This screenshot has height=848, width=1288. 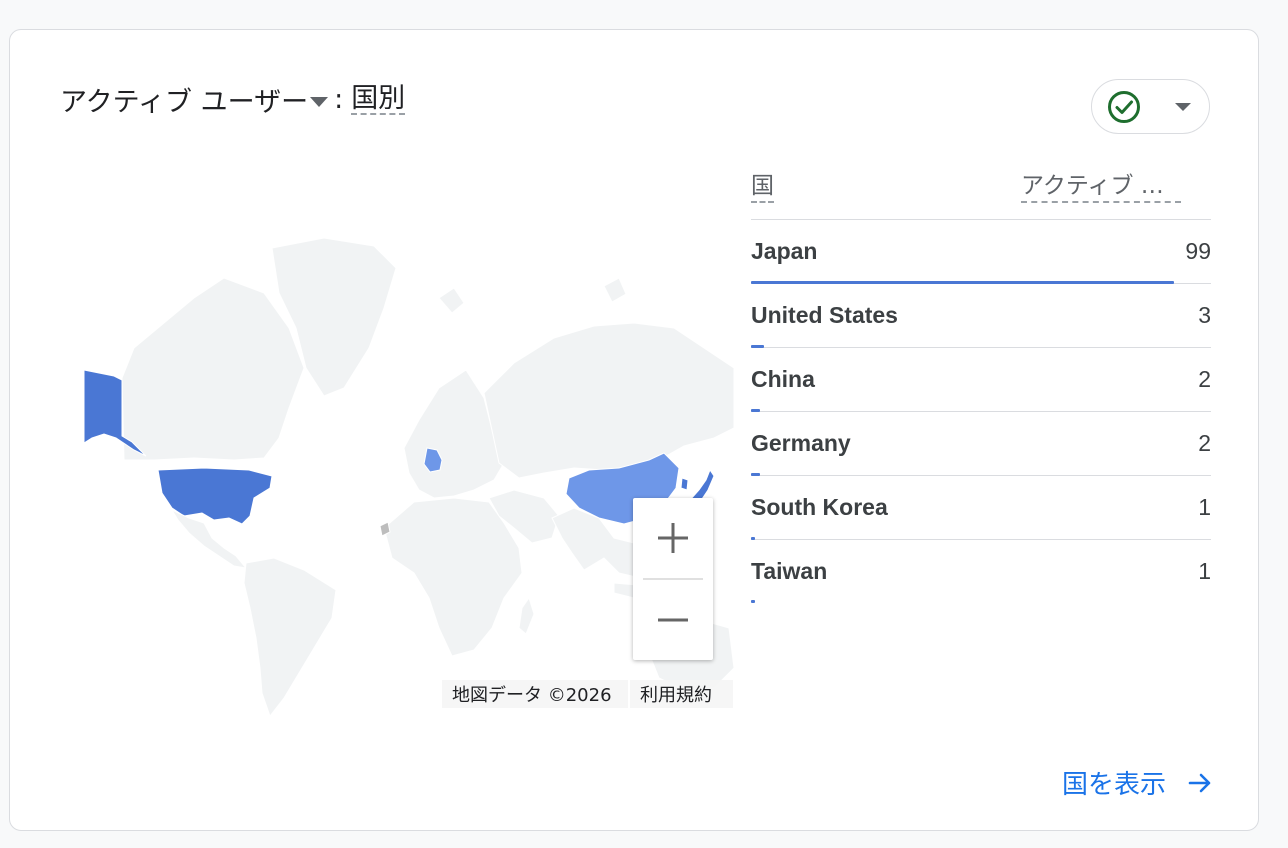 What do you see at coordinates (762, 187) in the screenshot?
I see `column-header-country: 国` at bounding box center [762, 187].